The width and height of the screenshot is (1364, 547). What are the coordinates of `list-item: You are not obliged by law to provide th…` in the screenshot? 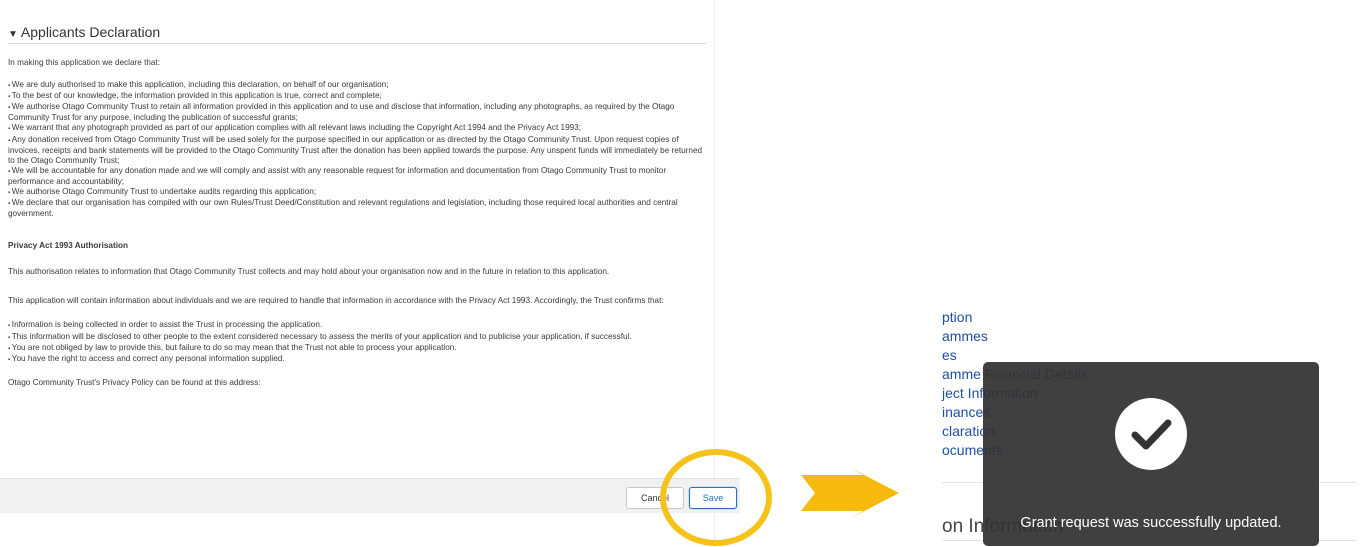 It's located at (358, 348).